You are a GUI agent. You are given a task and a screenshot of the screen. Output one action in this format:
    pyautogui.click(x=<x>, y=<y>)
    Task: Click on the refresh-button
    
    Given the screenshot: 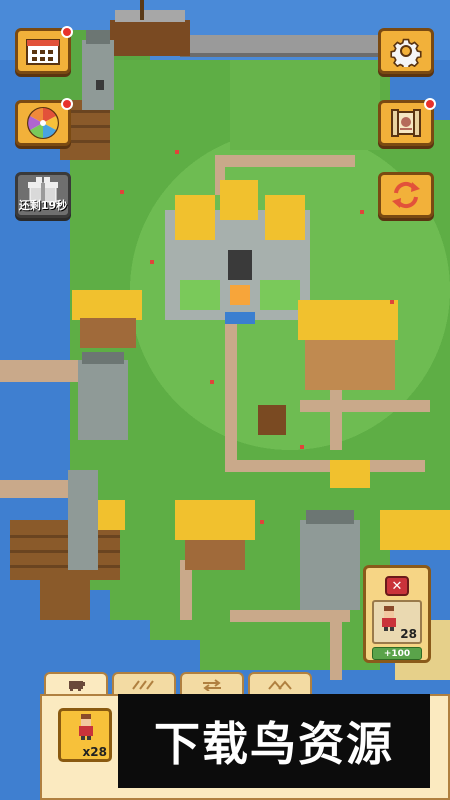 What is the action you would take?
    pyautogui.click(x=406, y=195)
    